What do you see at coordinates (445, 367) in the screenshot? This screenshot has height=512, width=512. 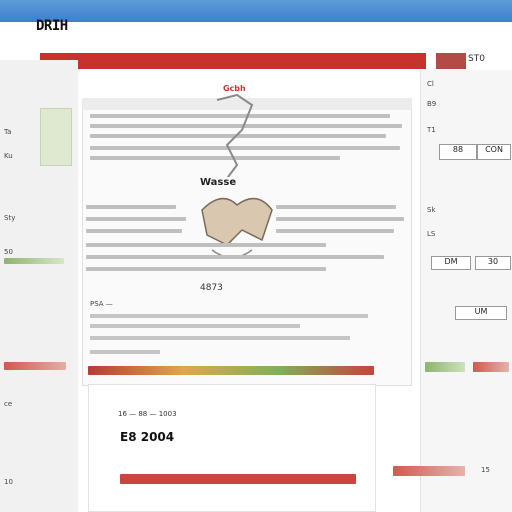 I see `right-panel-green-bar` at bounding box center [445, 367].